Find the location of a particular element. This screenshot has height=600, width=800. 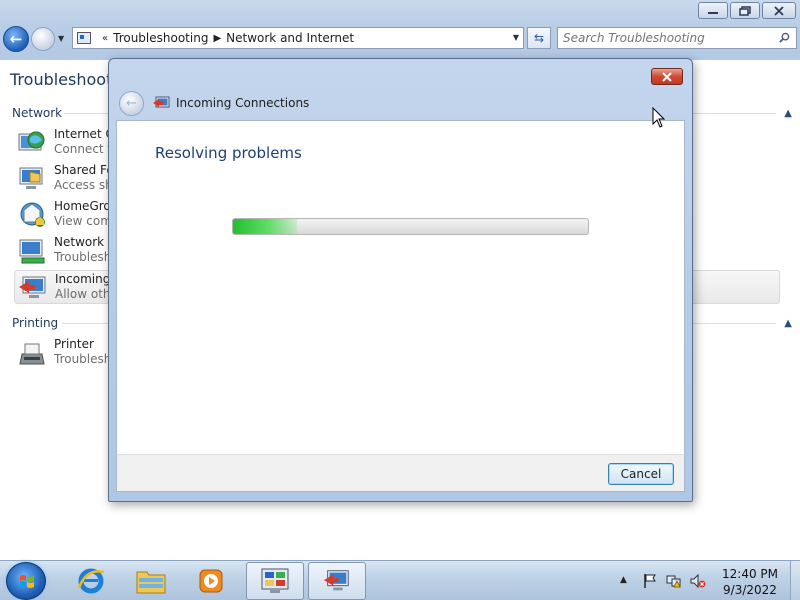

refresh-icon: ⇆ is located at coordinates (539, 38).